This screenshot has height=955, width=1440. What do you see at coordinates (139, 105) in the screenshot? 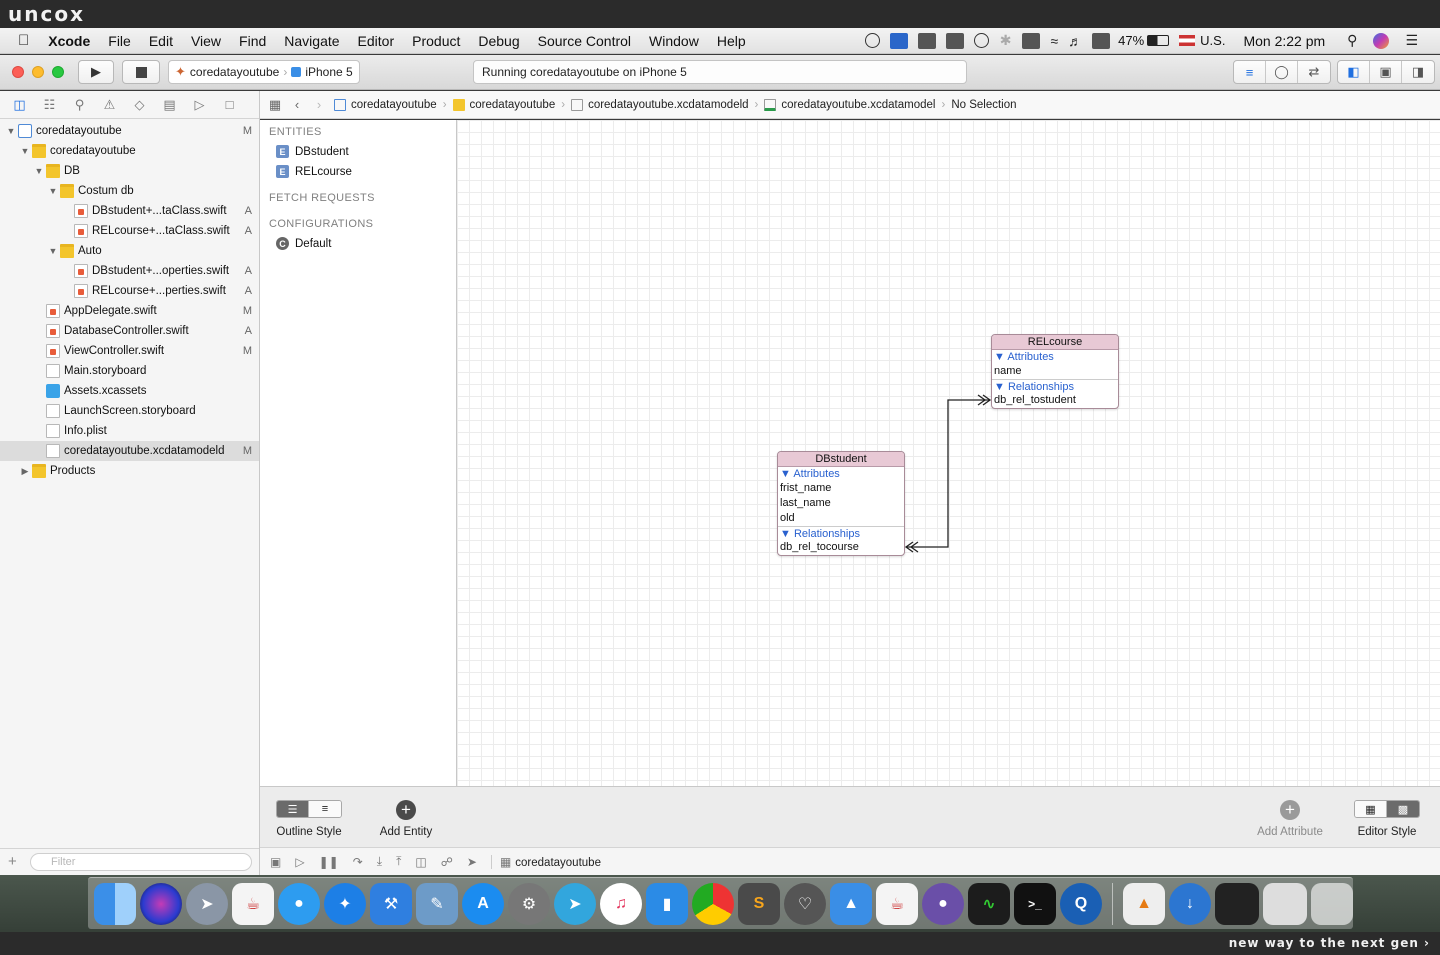
I see `test-navigator-tab-icon: ◇` at bounding box center [139, 105].